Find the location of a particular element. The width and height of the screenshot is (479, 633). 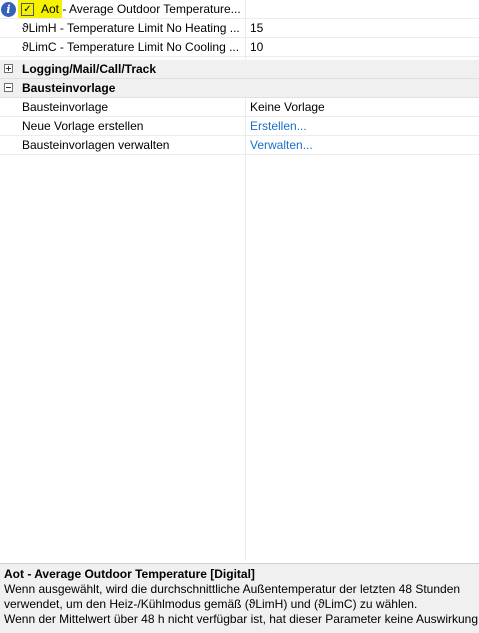

category-label: Bausteinvorlage is located at coordinates (69, 88).